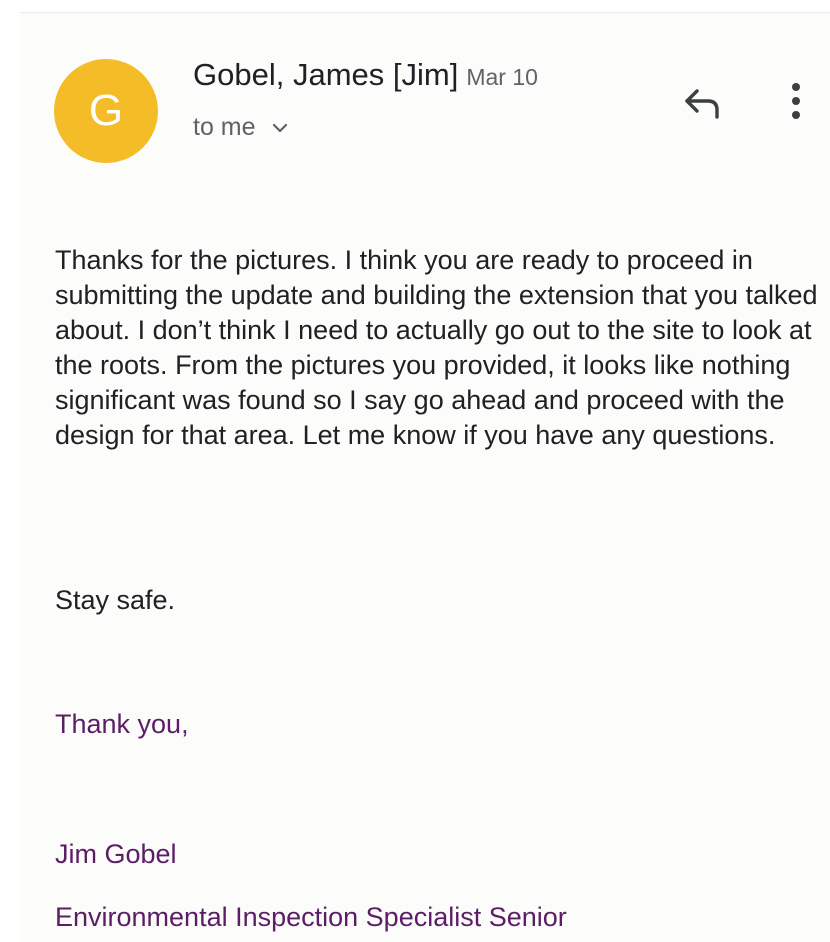  I want to click on signature-closing: Thank you,, so click(122, 724).